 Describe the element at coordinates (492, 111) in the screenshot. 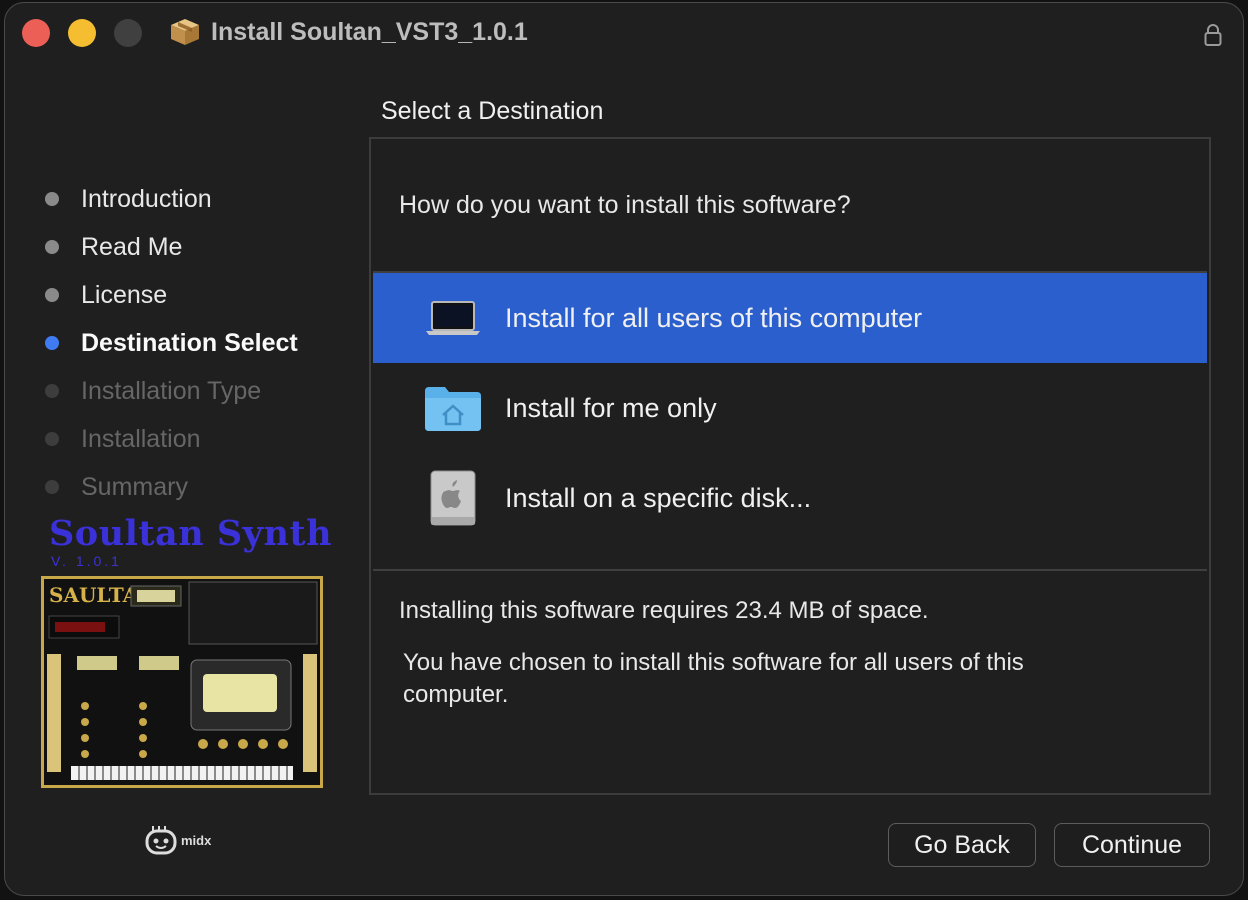

I see `page-heading: Select a Destination` at that location.